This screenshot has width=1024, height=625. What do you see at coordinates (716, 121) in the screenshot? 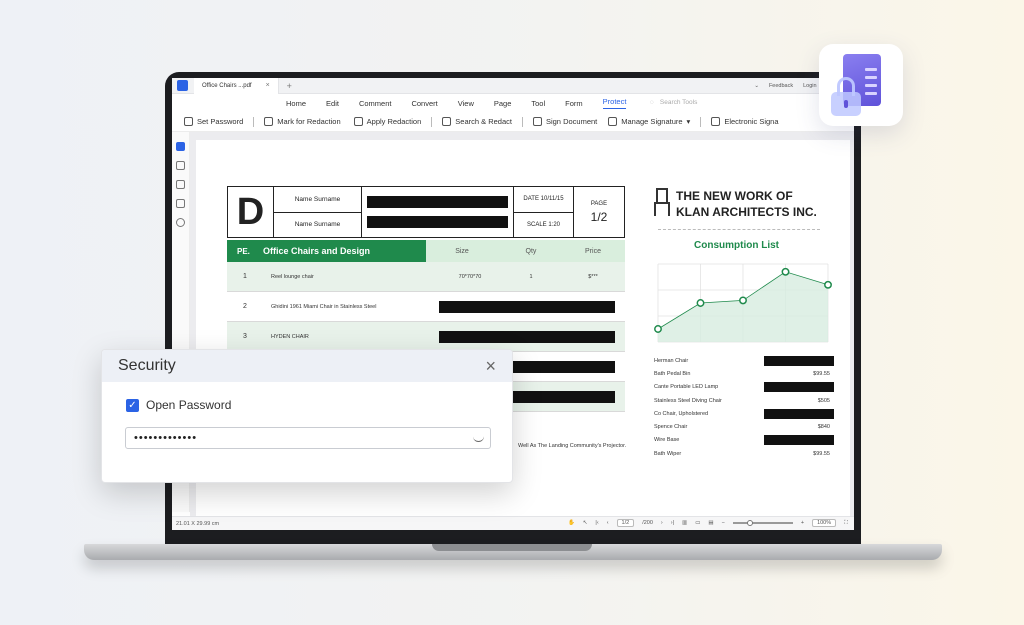
I see `electronic-signature-icon` at bounding box center [716, 121].